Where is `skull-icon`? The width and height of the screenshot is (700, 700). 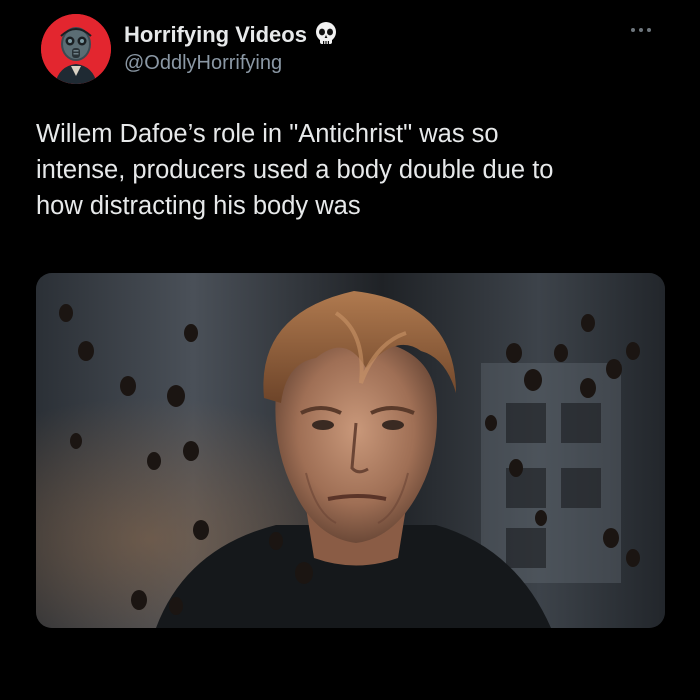 skull-icon is located at coordinates (326, 35).